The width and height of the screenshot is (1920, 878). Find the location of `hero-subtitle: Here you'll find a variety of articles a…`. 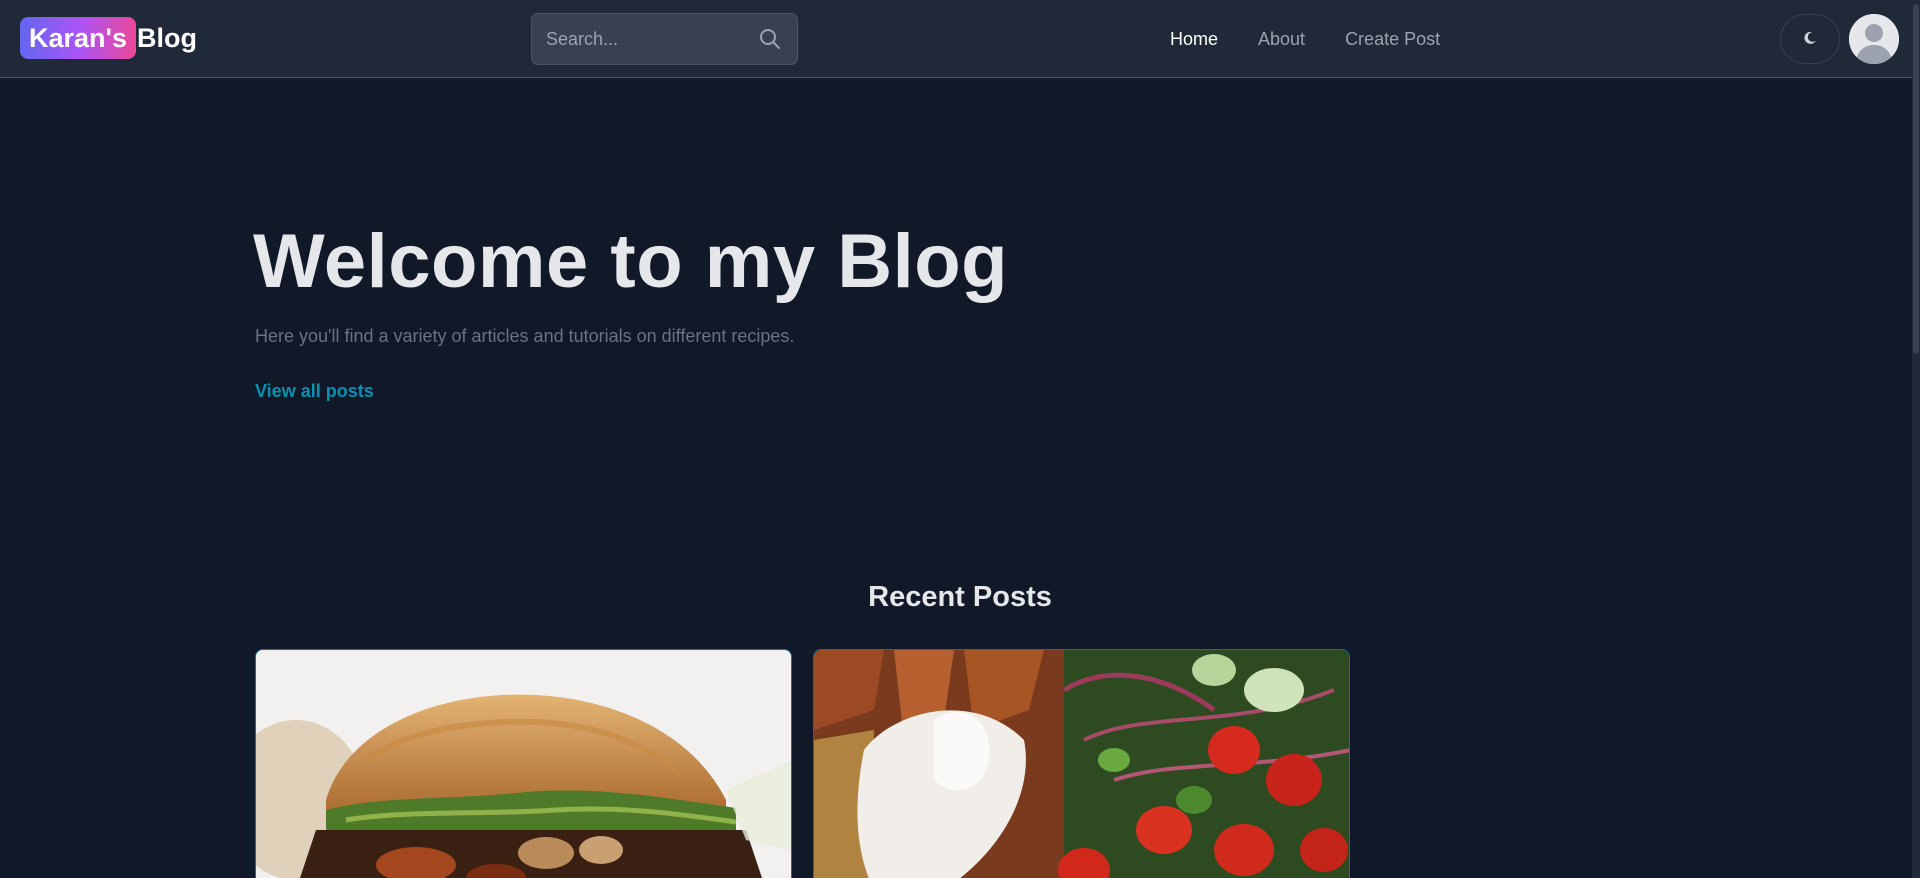

hero-subtitle: Here you'll find a variety of articles a… is located at coordinates (525, 336).